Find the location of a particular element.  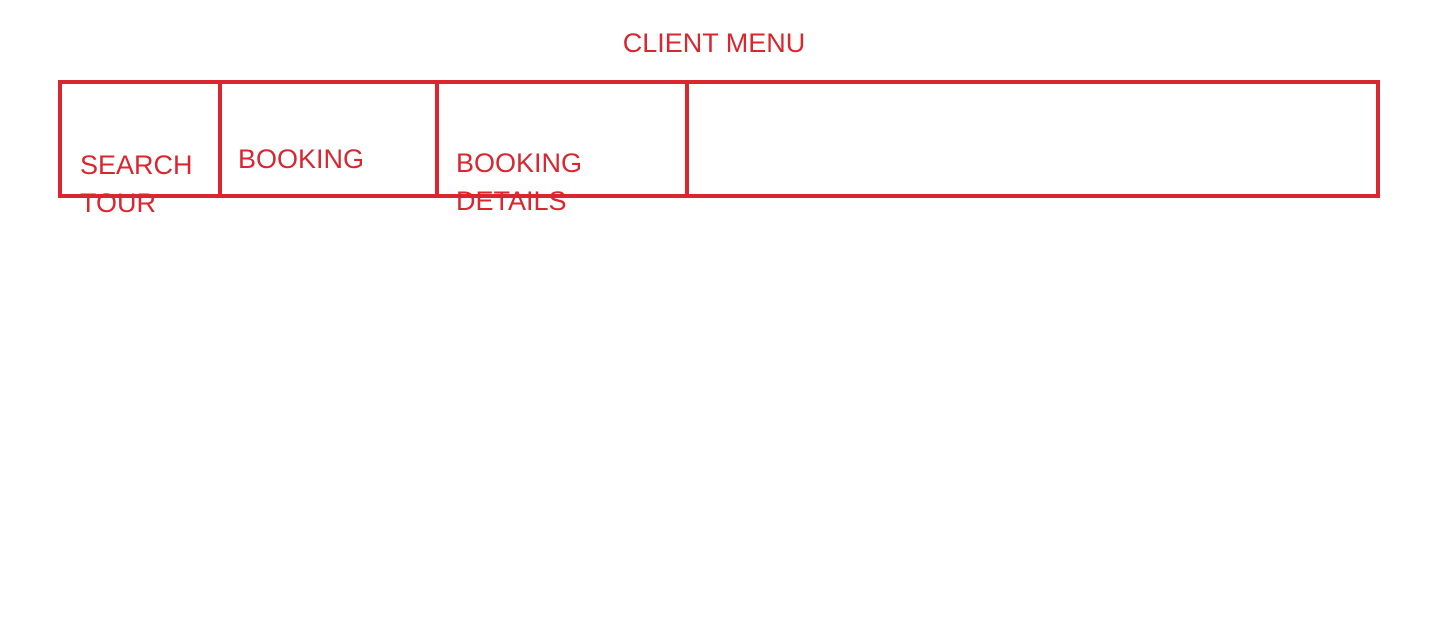

menu-empty-area is located at coordinates (1032, 139).